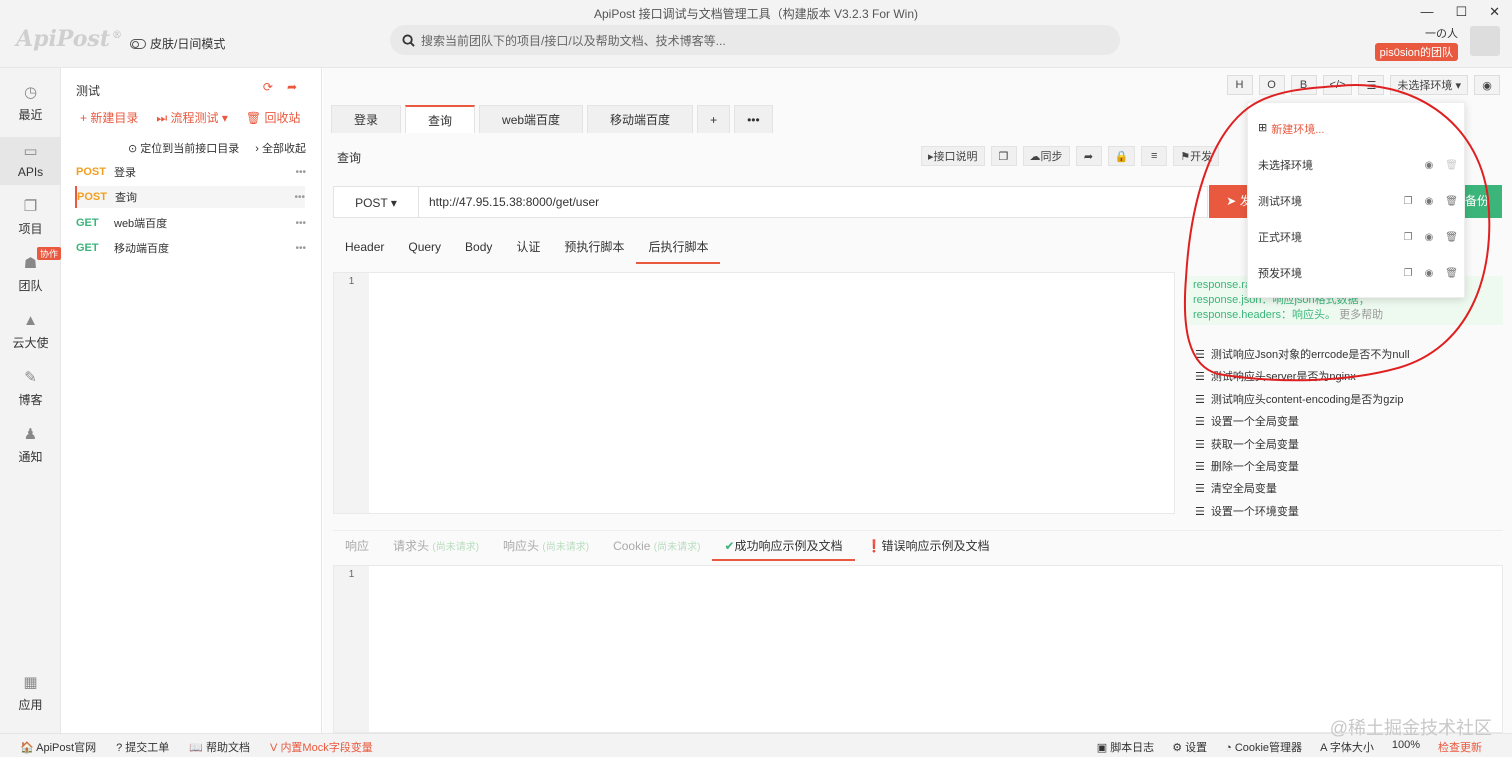  I want to click on nav-recent: ◷ 最近, so click(30, 103).